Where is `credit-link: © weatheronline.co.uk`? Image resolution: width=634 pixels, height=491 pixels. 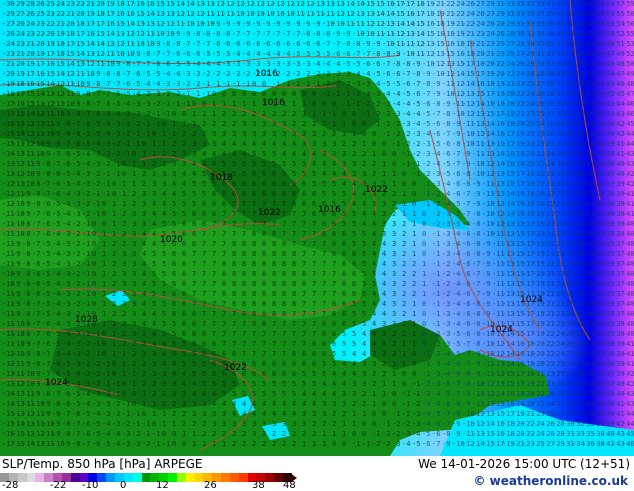
credit-link: © weatheronline.co.uk is located at coordinates (550, 481).